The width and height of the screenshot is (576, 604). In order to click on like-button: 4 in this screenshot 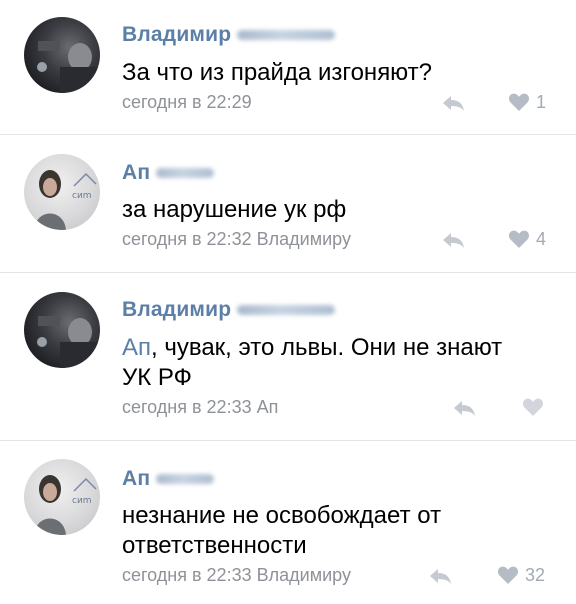, I will do `click(527, 239)`.